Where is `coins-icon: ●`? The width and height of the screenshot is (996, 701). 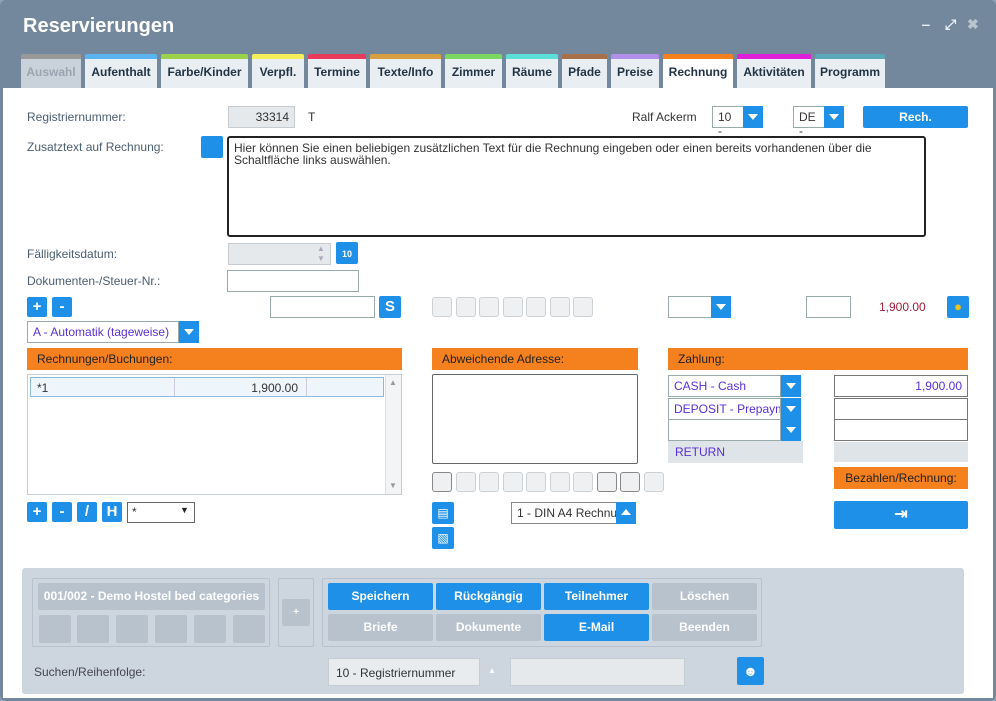
coins-icon: ● is located at coordinates (958, 307).